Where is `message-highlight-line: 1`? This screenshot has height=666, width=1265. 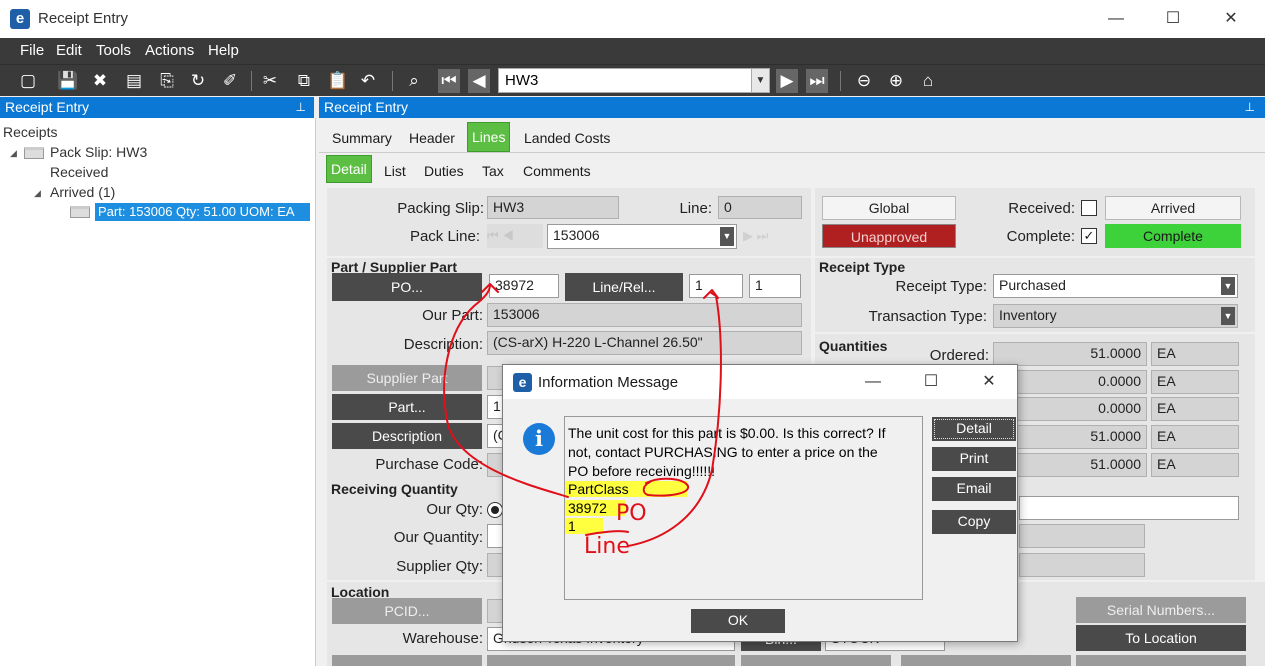
message-highlight-line: 1 is located at coordinates (584, 526).